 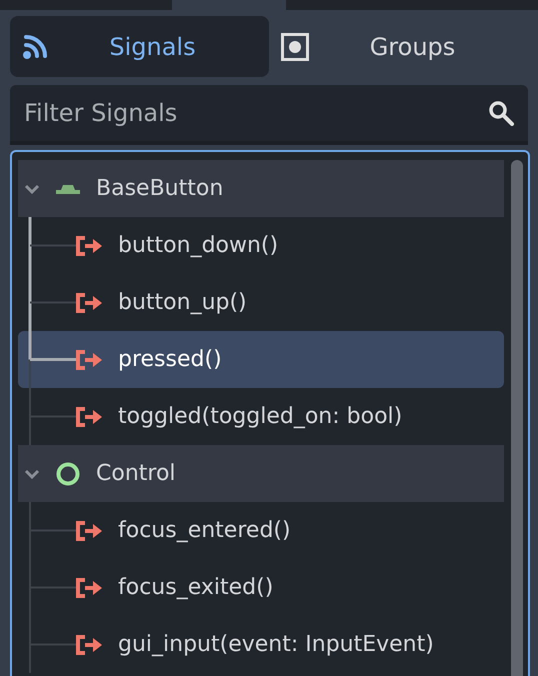 I want to click on circle-icon, so click(x=68, y=474).